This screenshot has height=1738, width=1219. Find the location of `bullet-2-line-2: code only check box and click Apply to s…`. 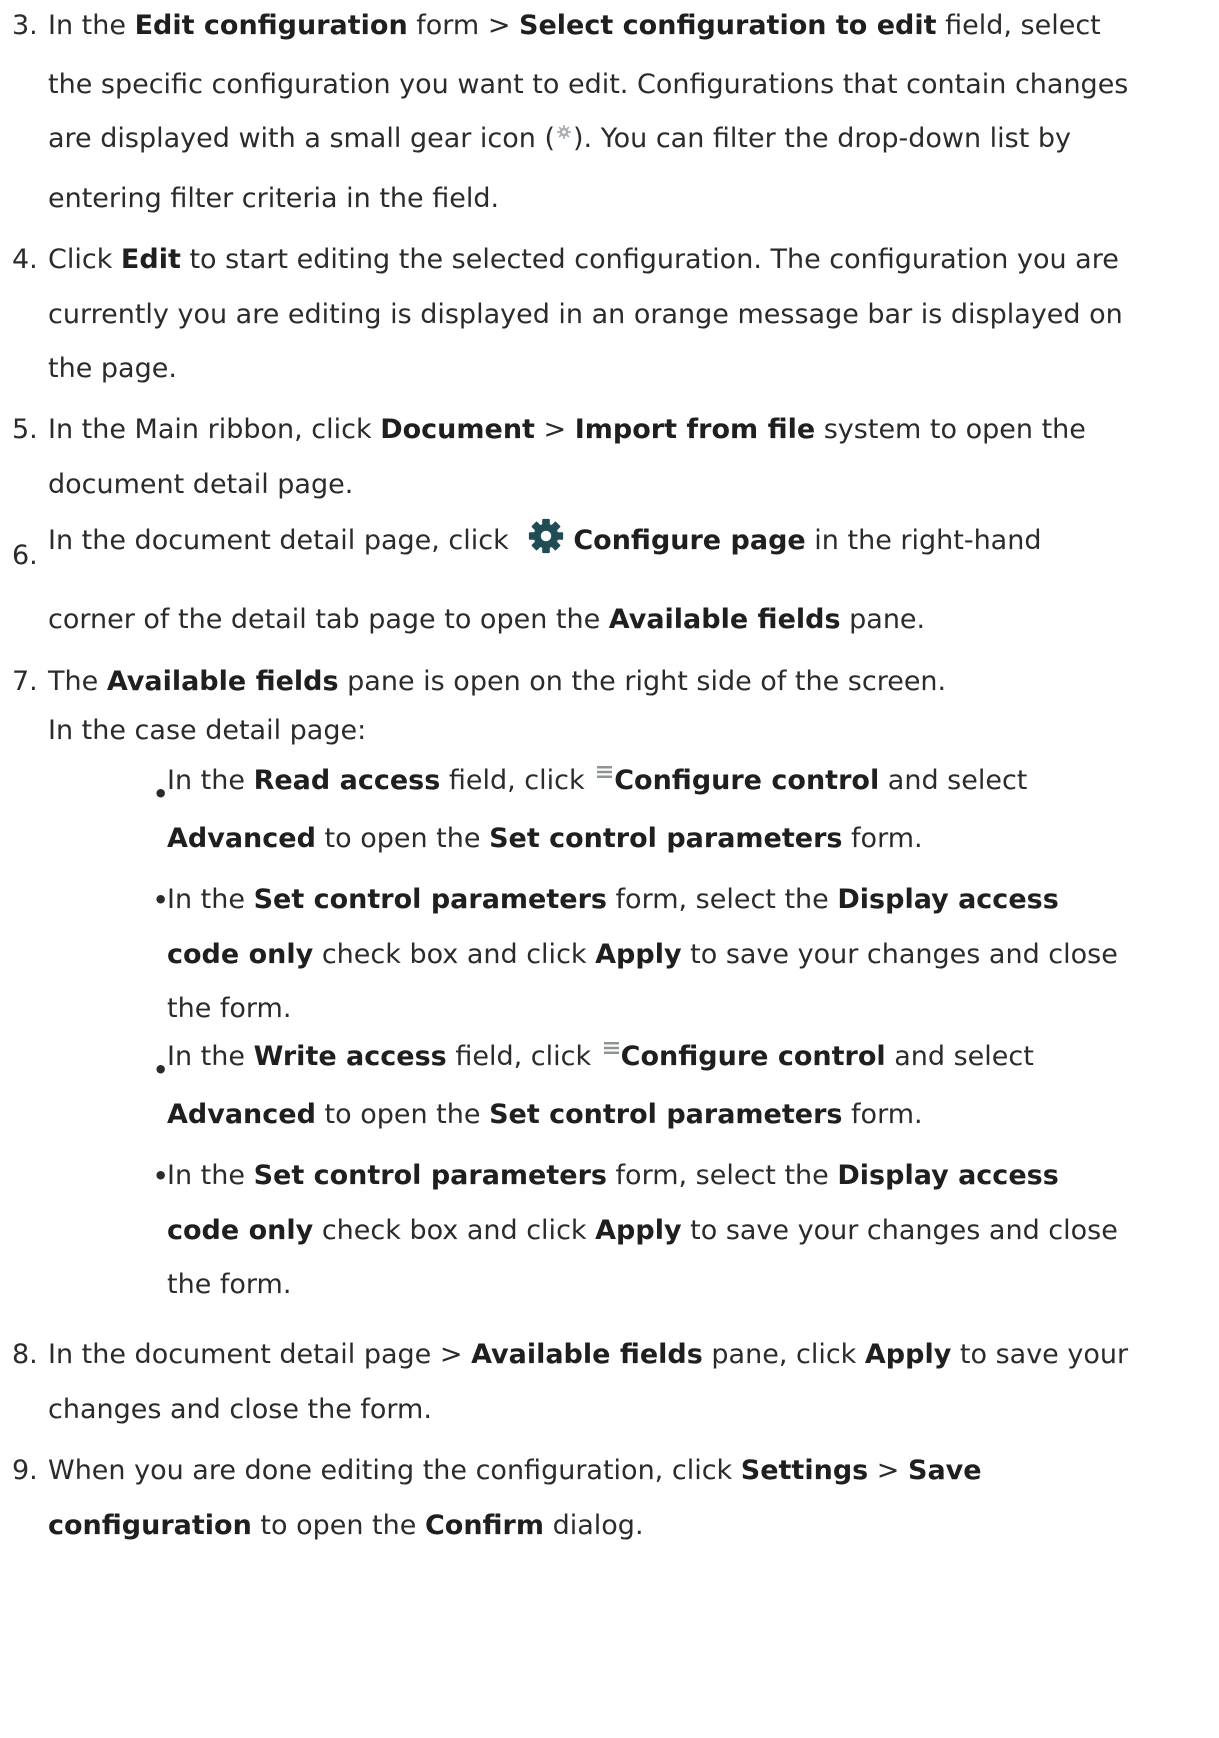

bullet-2-line-2: code only check box and click Apply to s… is located at coordinates (642, 954).